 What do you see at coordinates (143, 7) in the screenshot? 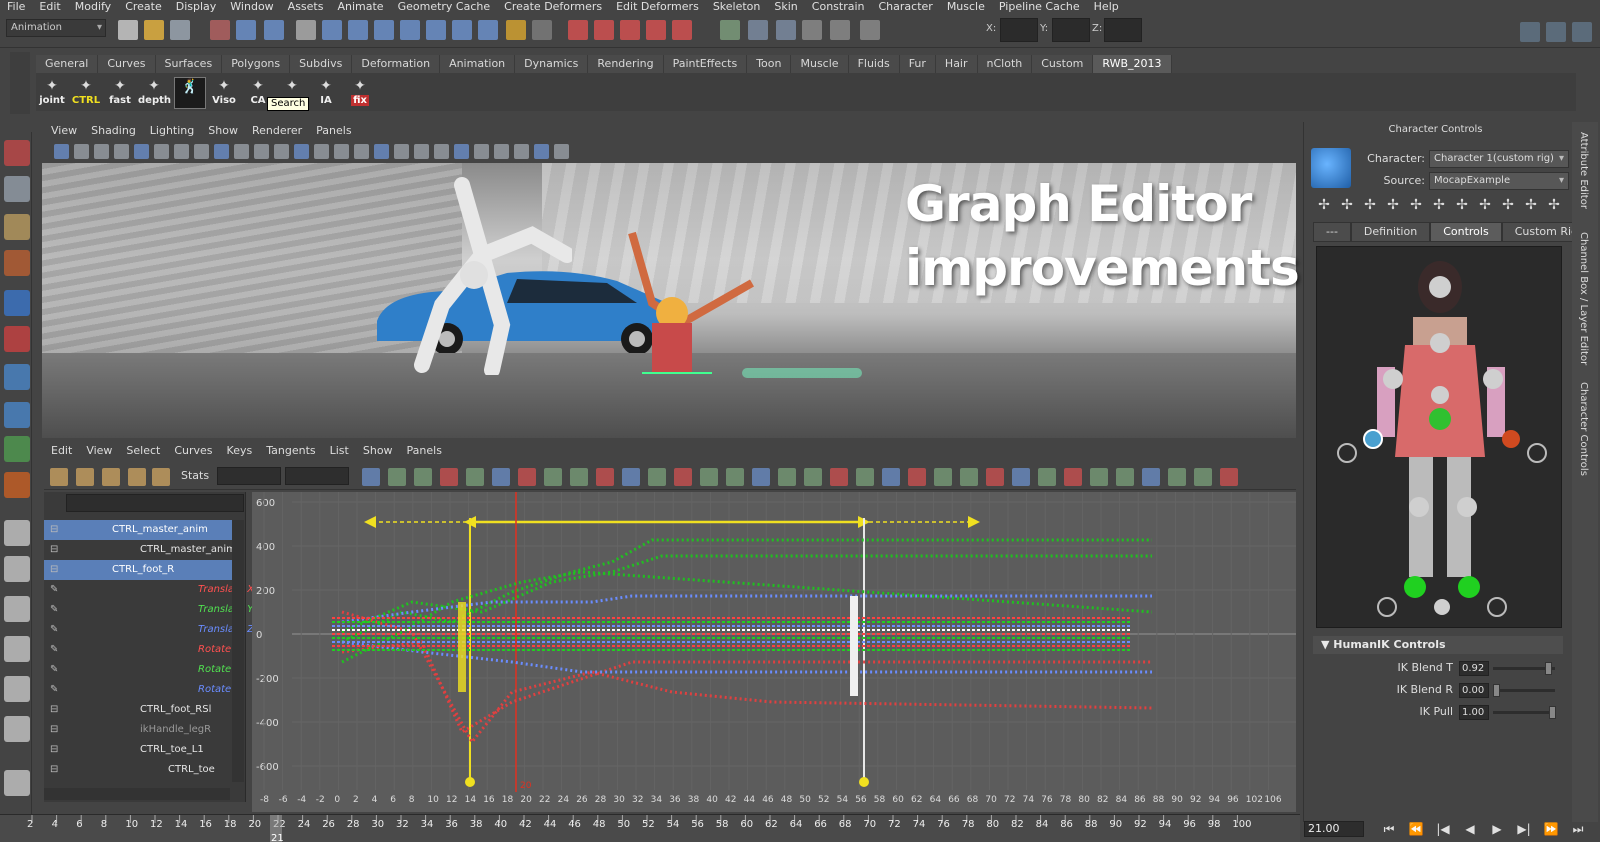
I see `menu-create: Create` at bounding box center [143, 7].